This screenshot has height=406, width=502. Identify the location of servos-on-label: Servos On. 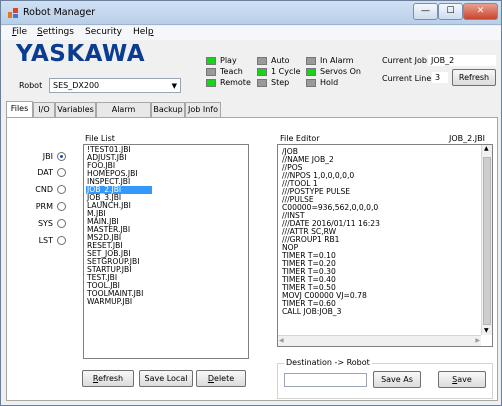
(340, 71).